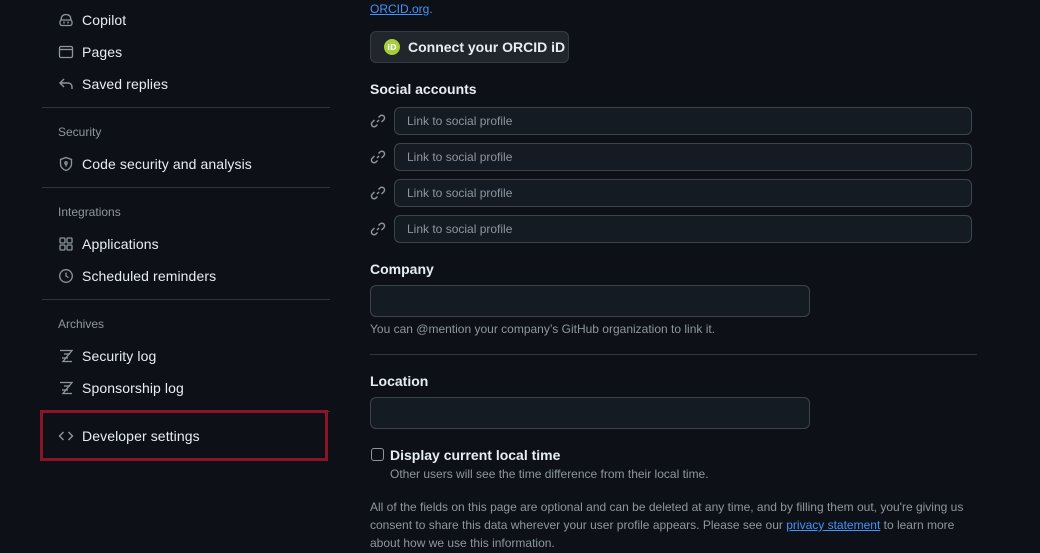 Image resolution: width=1040 pixels, height=553 pixels. Describe the element at coordinates (133, 388) in the screenshot. I see `sidebar-item-label: Sponsorship log` at that location.